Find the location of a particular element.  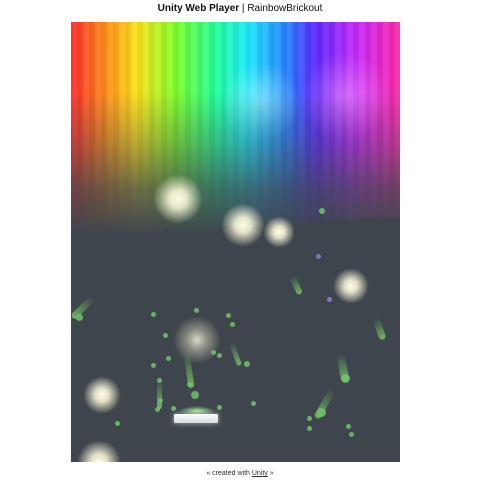

footer-suffix: » is located at coordinates (270, 473).